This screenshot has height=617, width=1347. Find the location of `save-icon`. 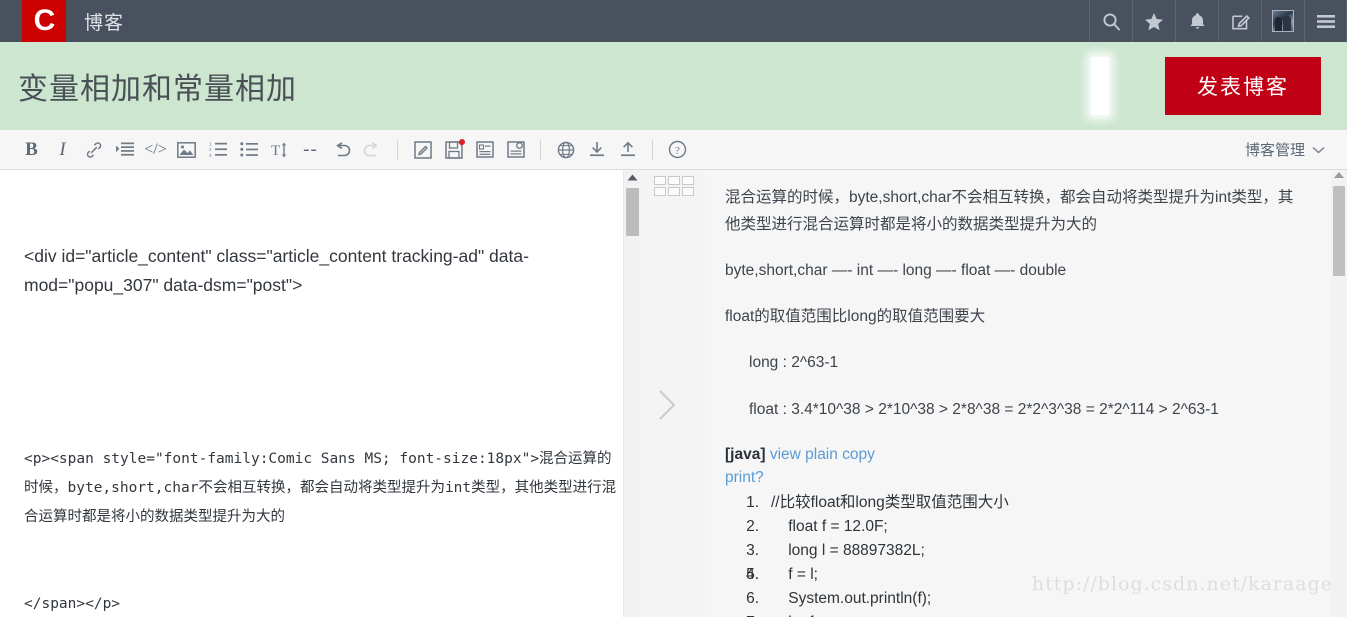

save-icon is located at coordinates (453, 150).